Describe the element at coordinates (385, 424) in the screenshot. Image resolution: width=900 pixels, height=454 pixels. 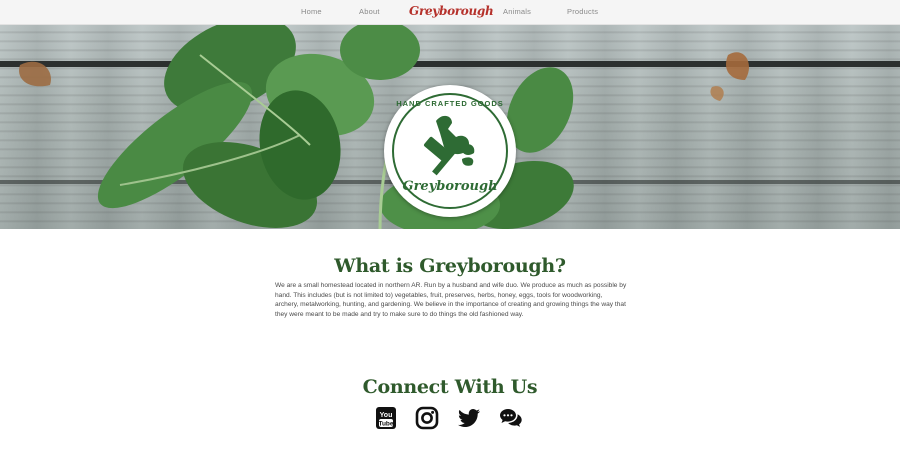
I see `svg-text: Tube` at that location.